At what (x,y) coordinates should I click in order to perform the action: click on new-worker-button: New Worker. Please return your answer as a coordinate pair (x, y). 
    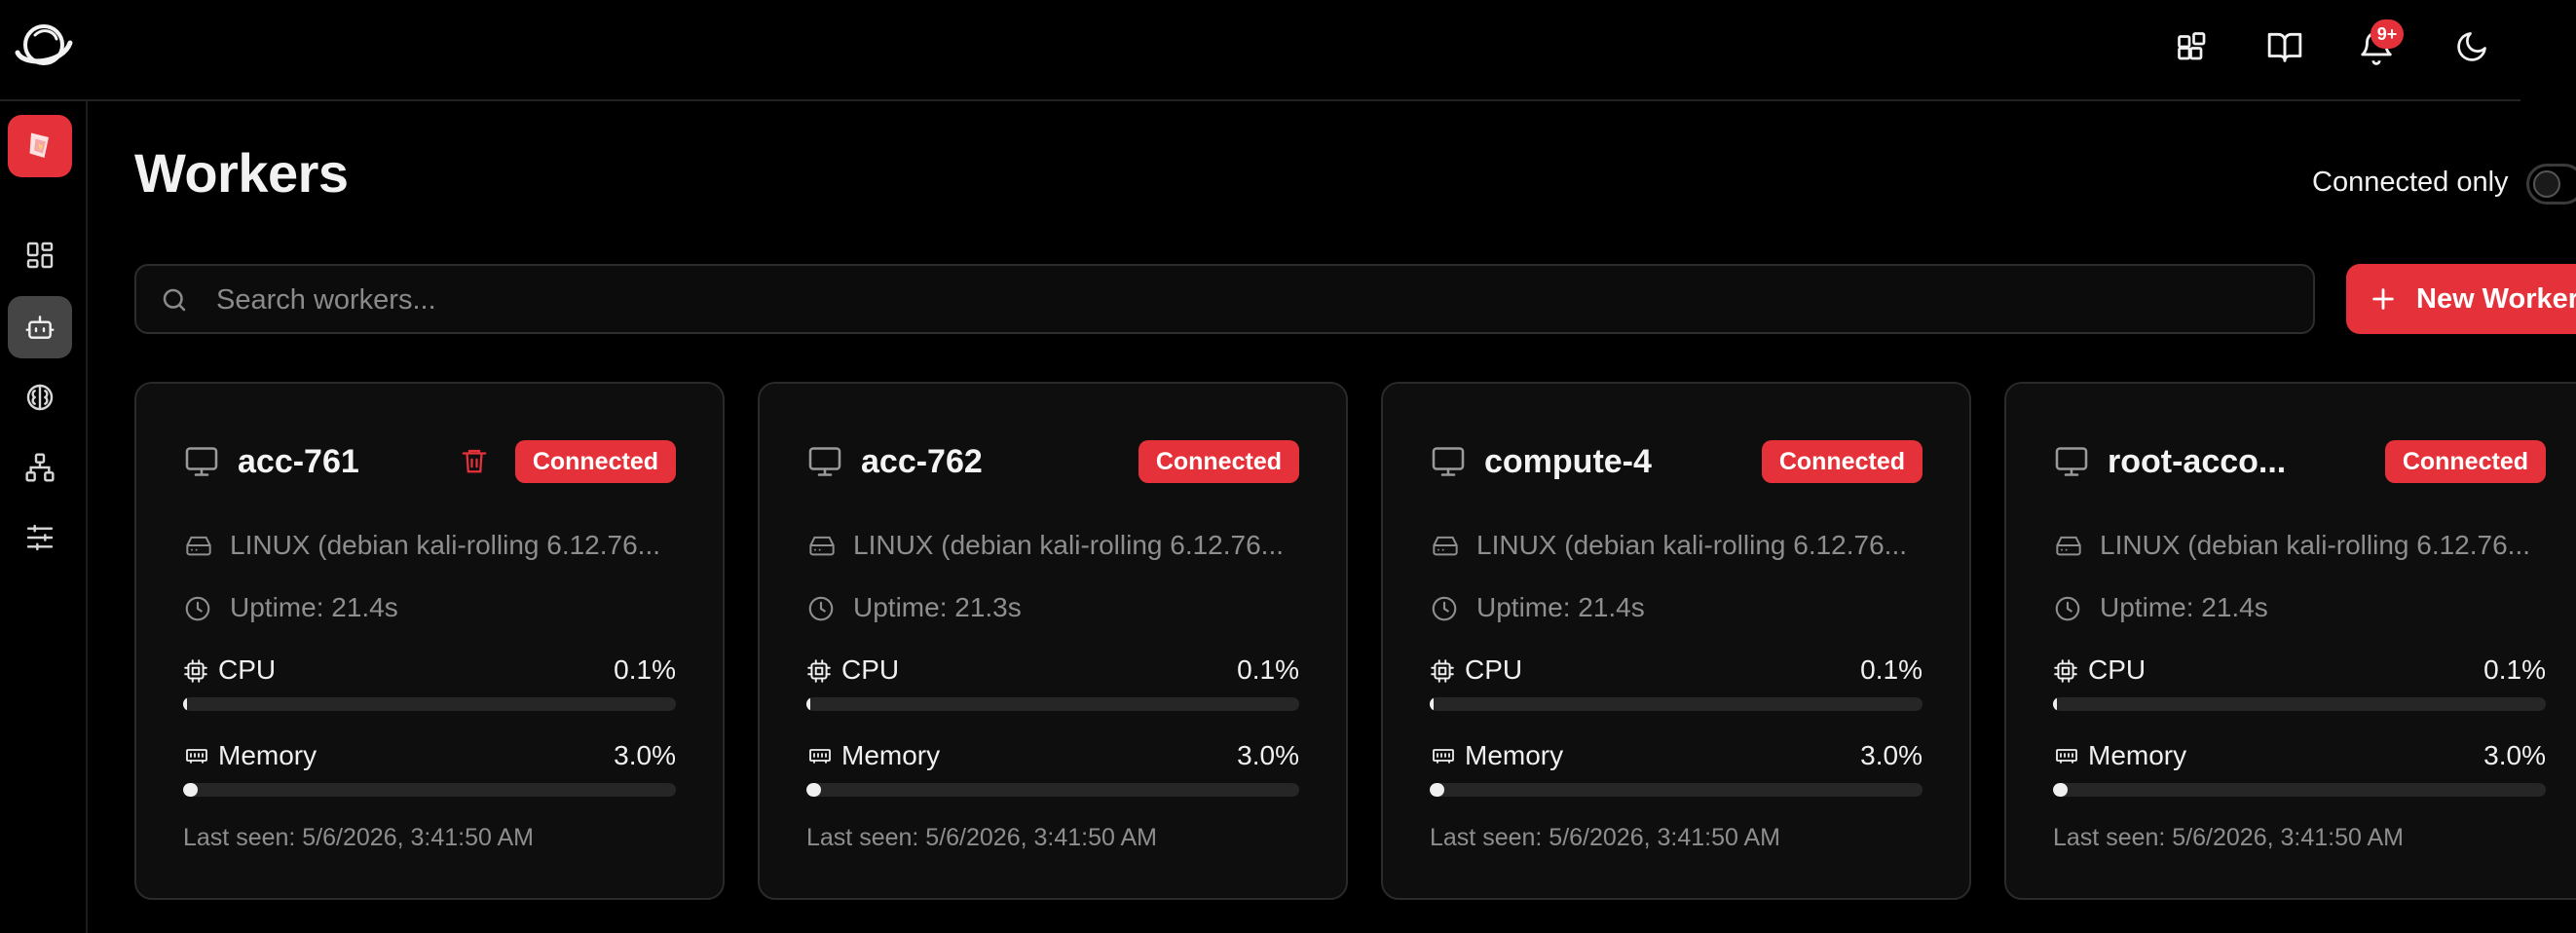
    Looking at the image, I should click on (2461, 299).